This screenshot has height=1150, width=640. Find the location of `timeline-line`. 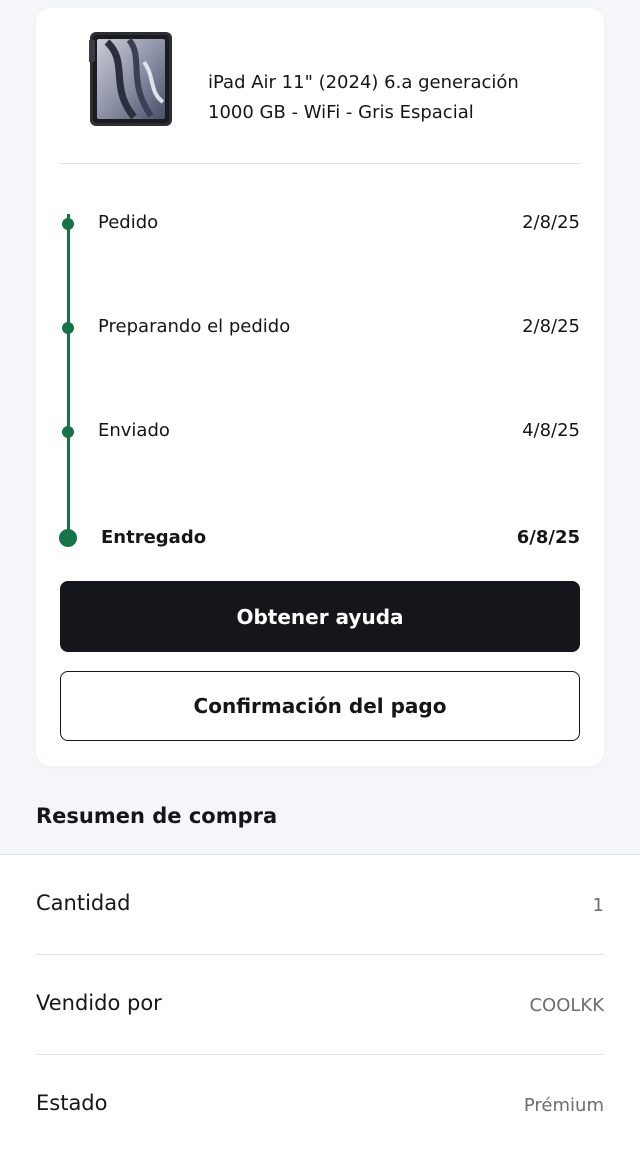

timeline-line is located at coordinates (68, 372).